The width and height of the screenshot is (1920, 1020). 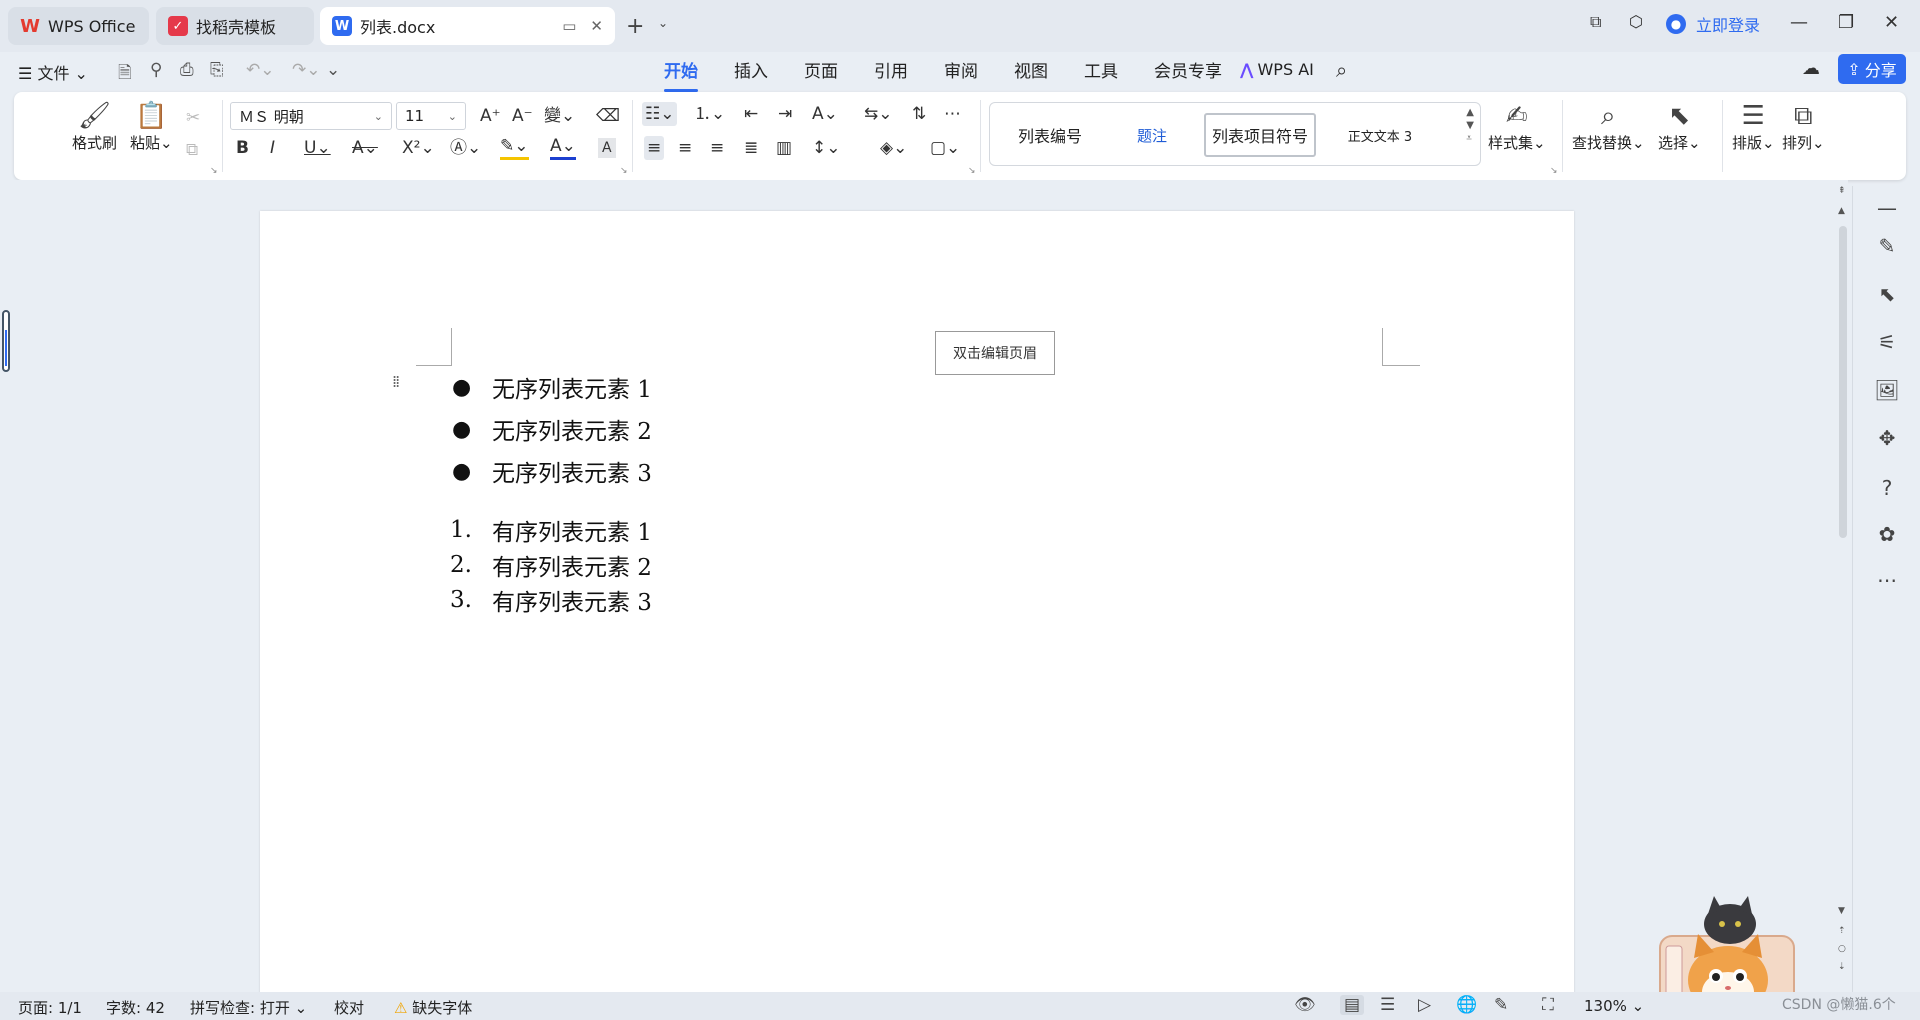 What do you see at coordinates (1380, 135) in the screenshot?
I see `style-body-text-3: 正文文本 3` at bounding box center [1380, 135].